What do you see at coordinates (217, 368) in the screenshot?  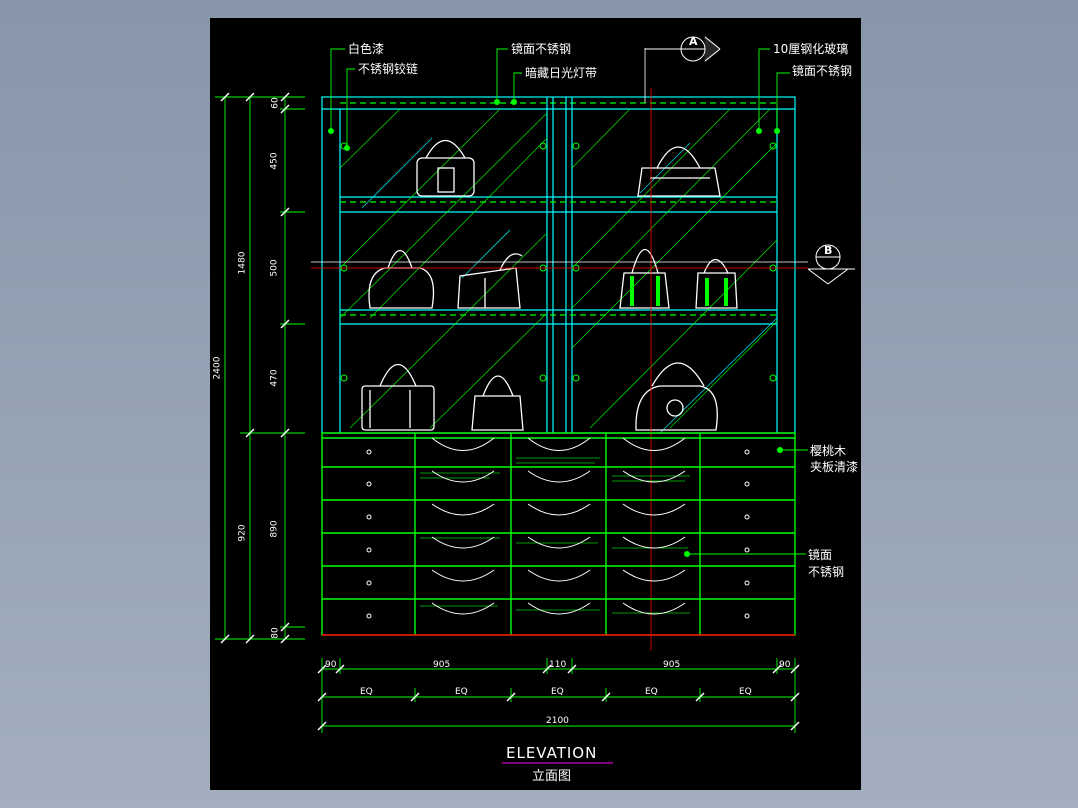 I see `dim-2400: 2400` at bounding box center [217, 368].